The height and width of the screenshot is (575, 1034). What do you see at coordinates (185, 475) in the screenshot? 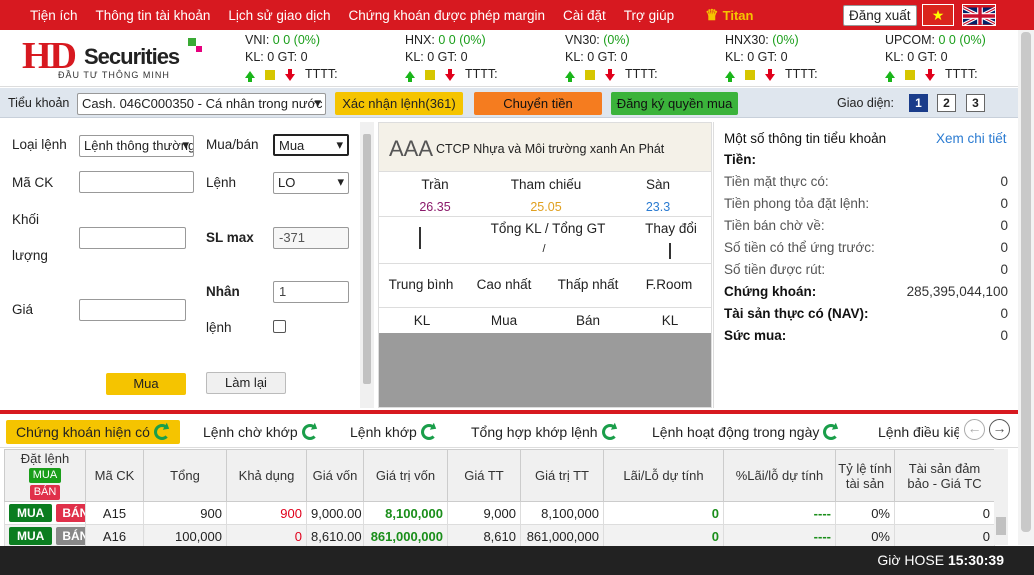
I see `col-total: Tổng` at bounding box center [185, 475].